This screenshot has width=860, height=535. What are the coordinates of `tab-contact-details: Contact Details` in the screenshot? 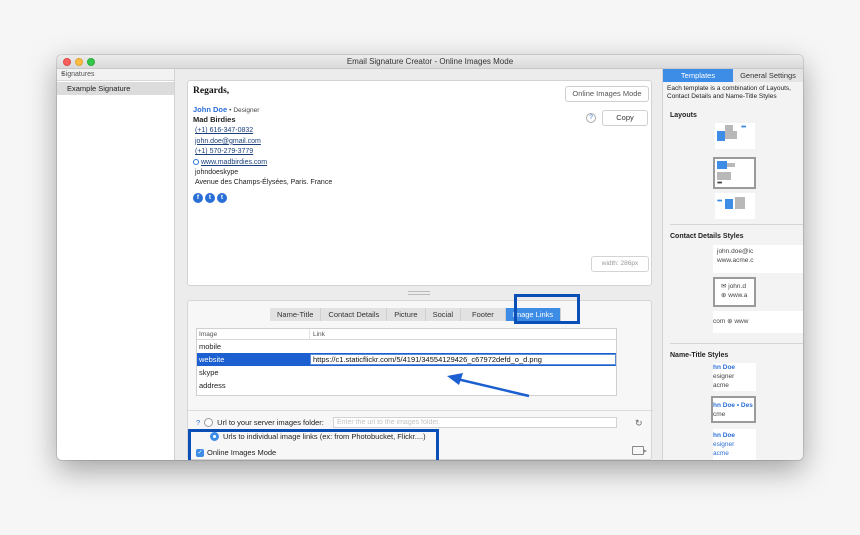 It's located at (354, 314).